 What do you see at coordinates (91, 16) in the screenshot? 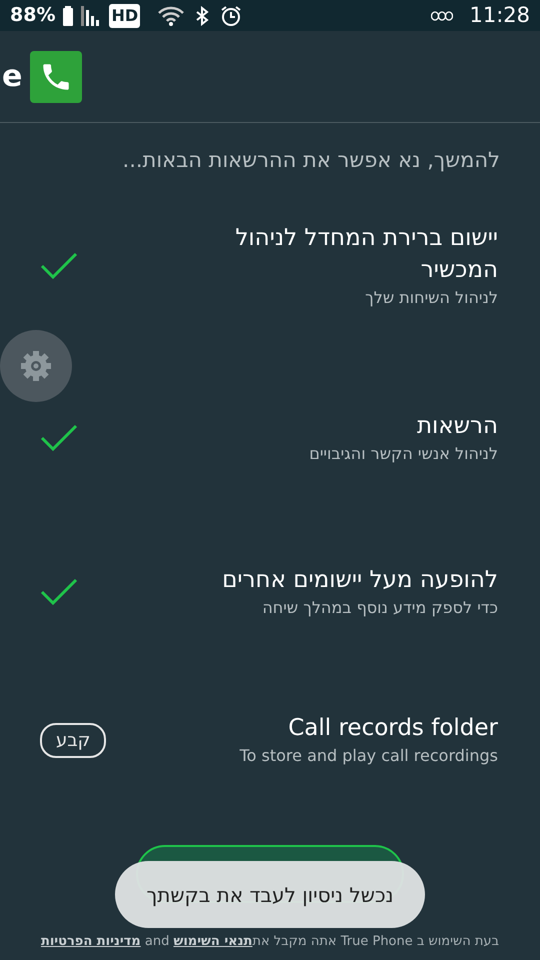
I see `signal-icon` at bounding box center [91, 16].